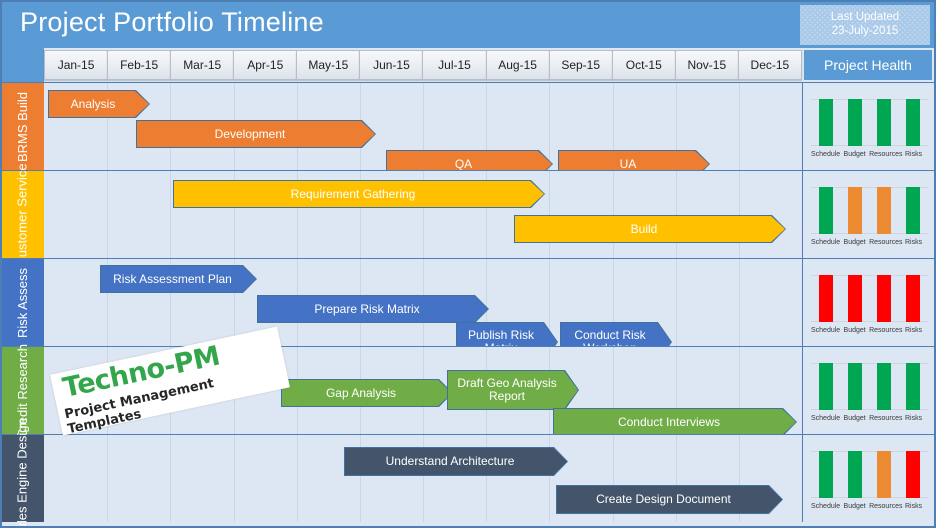 This screenshot has width=936, height=528. Describe the element at coordinates (178, 279) in the screenshot. I see `task-bar: Risk Assessment Plan` at that location.